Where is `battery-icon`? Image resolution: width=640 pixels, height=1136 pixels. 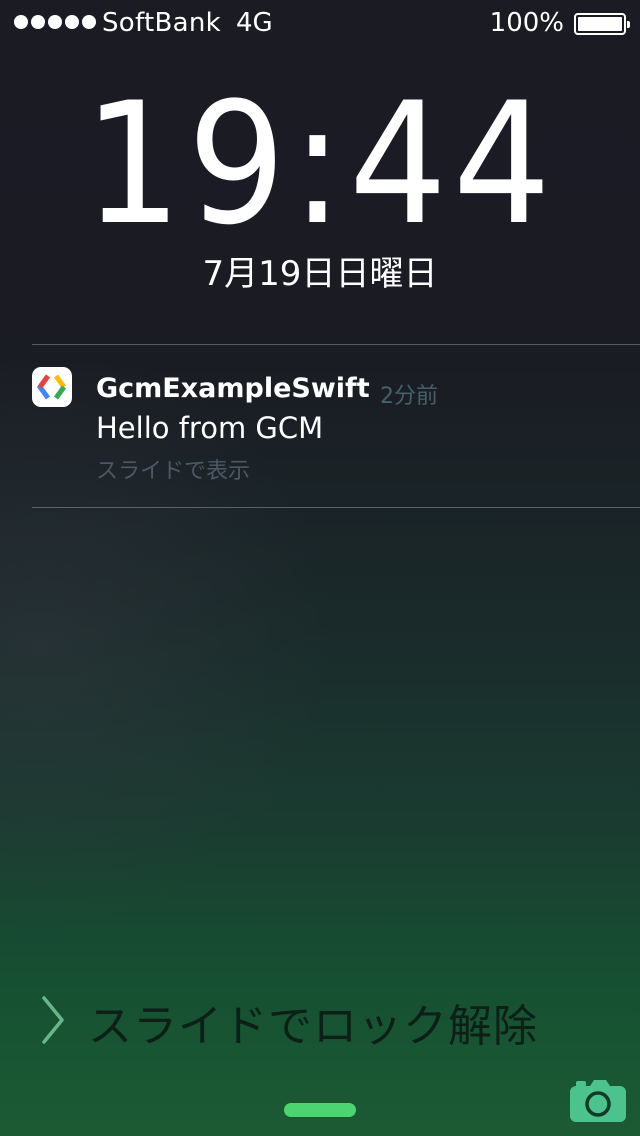 battery-icon is located at coordinates (602, 24).